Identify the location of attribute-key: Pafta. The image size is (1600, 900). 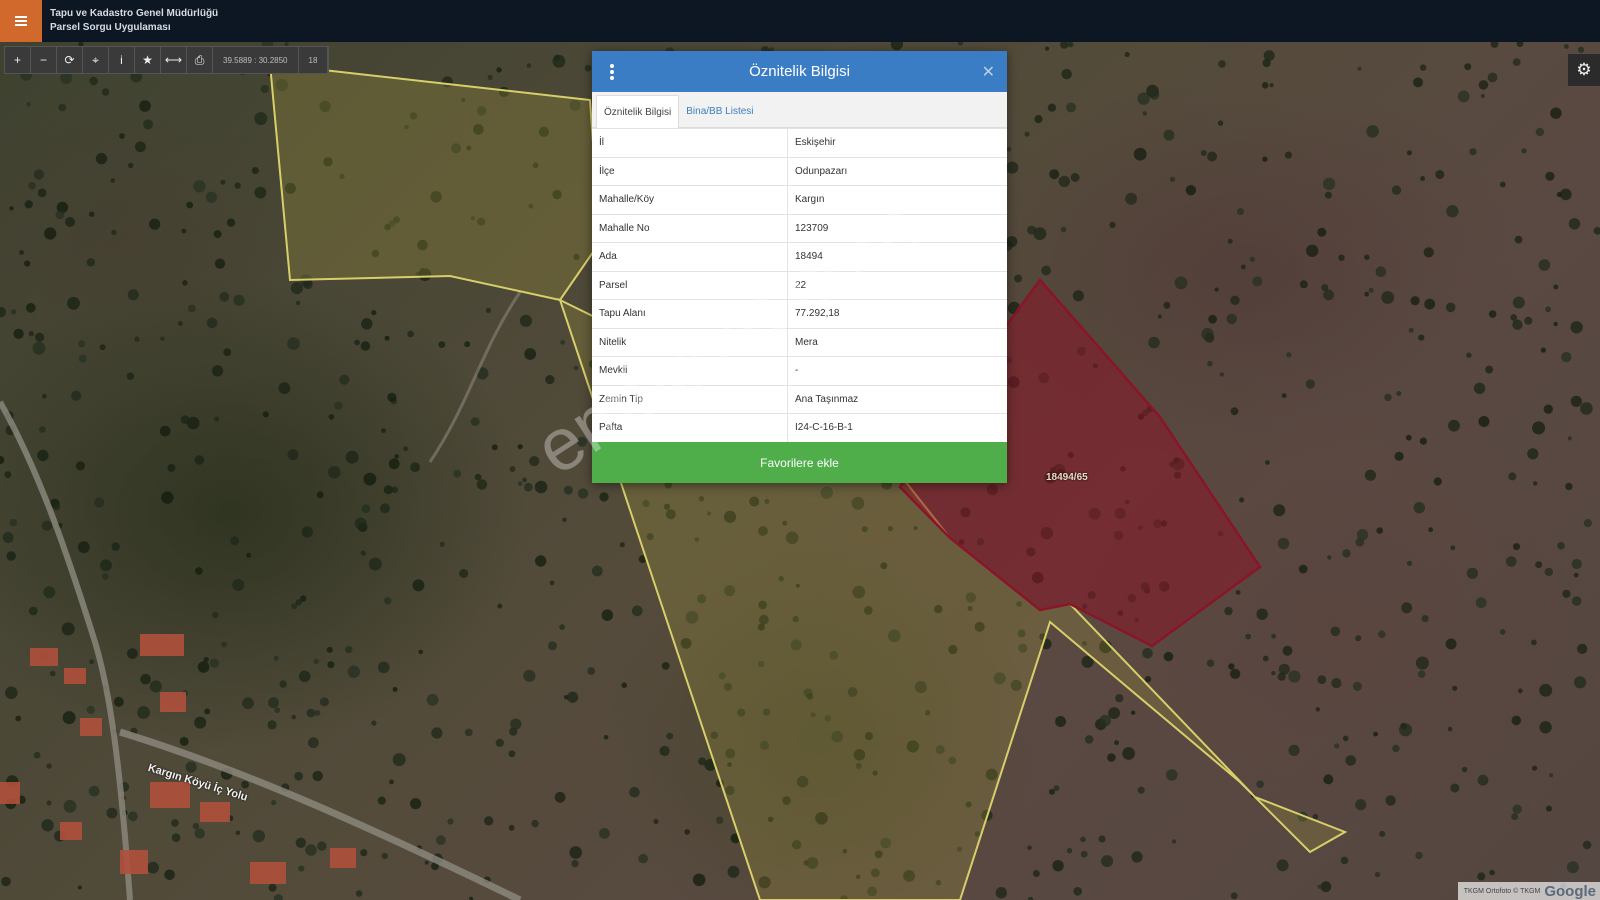
(690, 427).